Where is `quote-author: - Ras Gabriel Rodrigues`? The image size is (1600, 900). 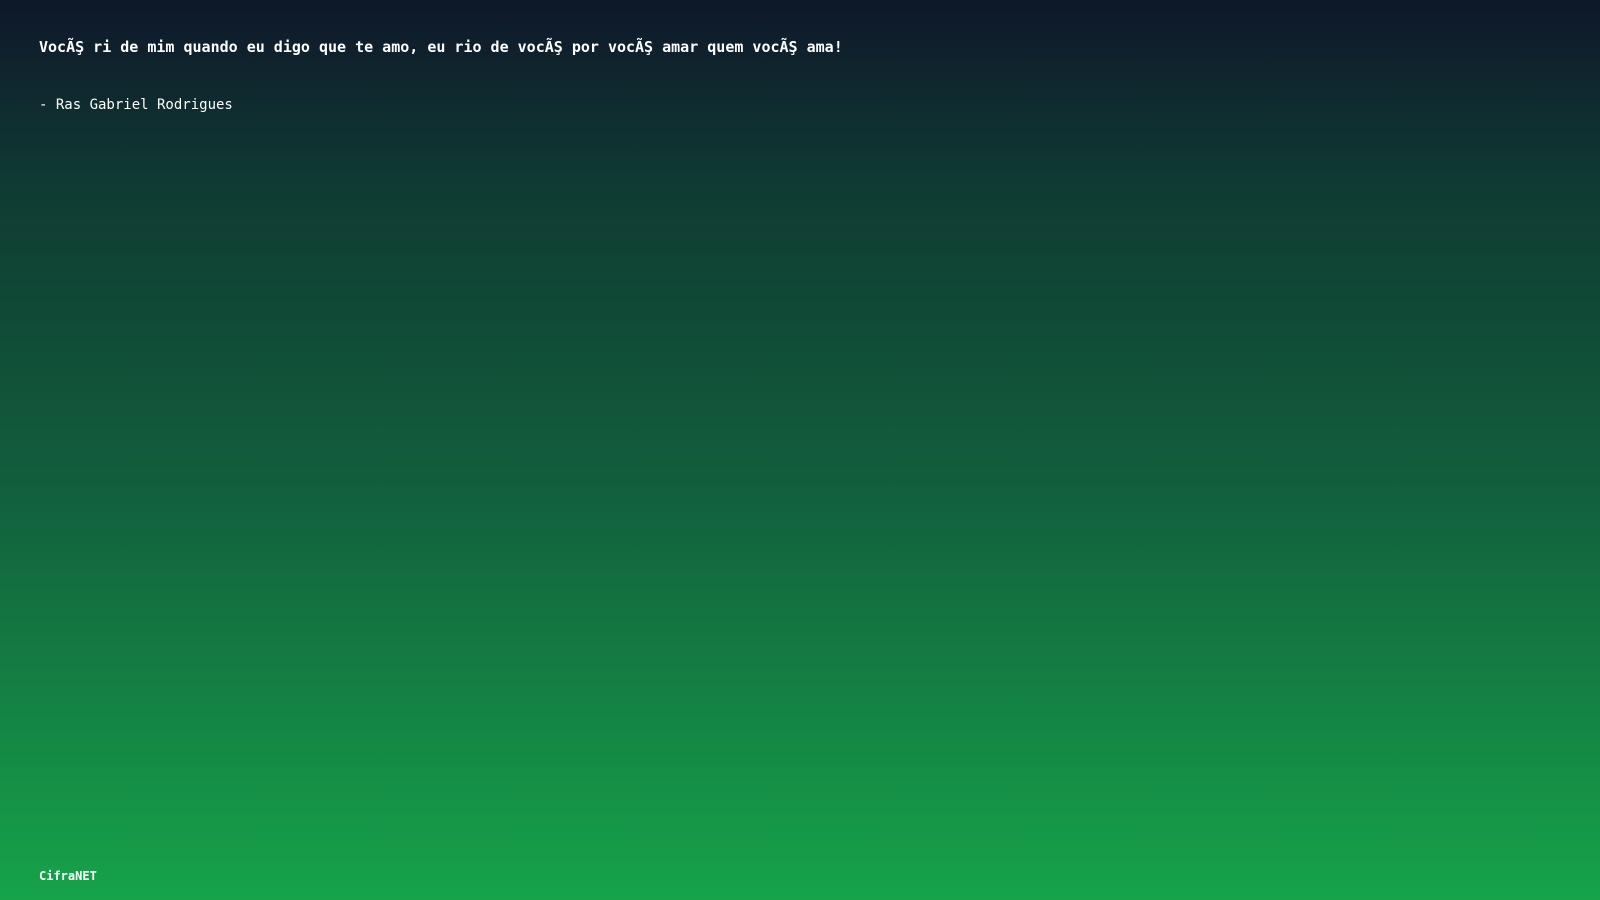
quote-author: - Ras Gabriel Rodrigues is located at coordinates (136, 105).